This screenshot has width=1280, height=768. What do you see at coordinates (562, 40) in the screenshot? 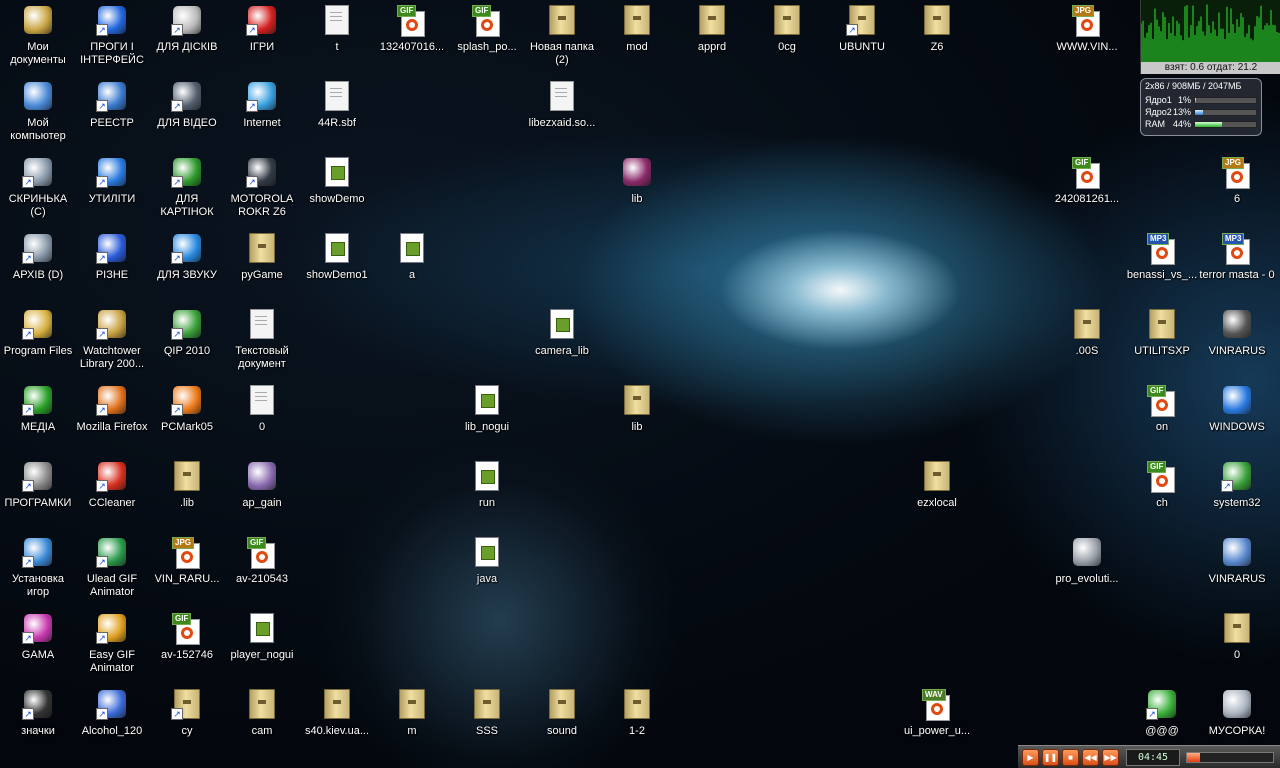
I see `desktop-icon: Новая папка (2)` at bounding box center [562, 40].